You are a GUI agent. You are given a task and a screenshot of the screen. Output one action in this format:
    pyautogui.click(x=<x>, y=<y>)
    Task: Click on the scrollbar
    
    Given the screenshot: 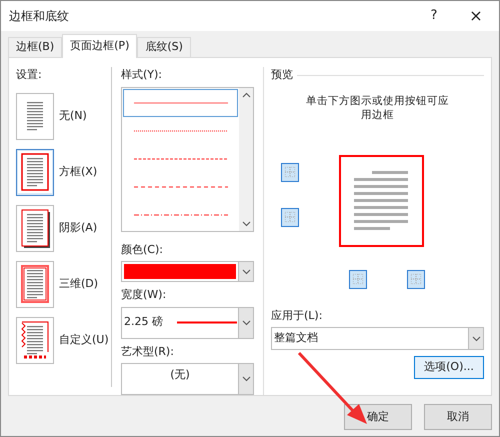 What is the action you would take?
    pyautogui.click(x=246, y=159)
    